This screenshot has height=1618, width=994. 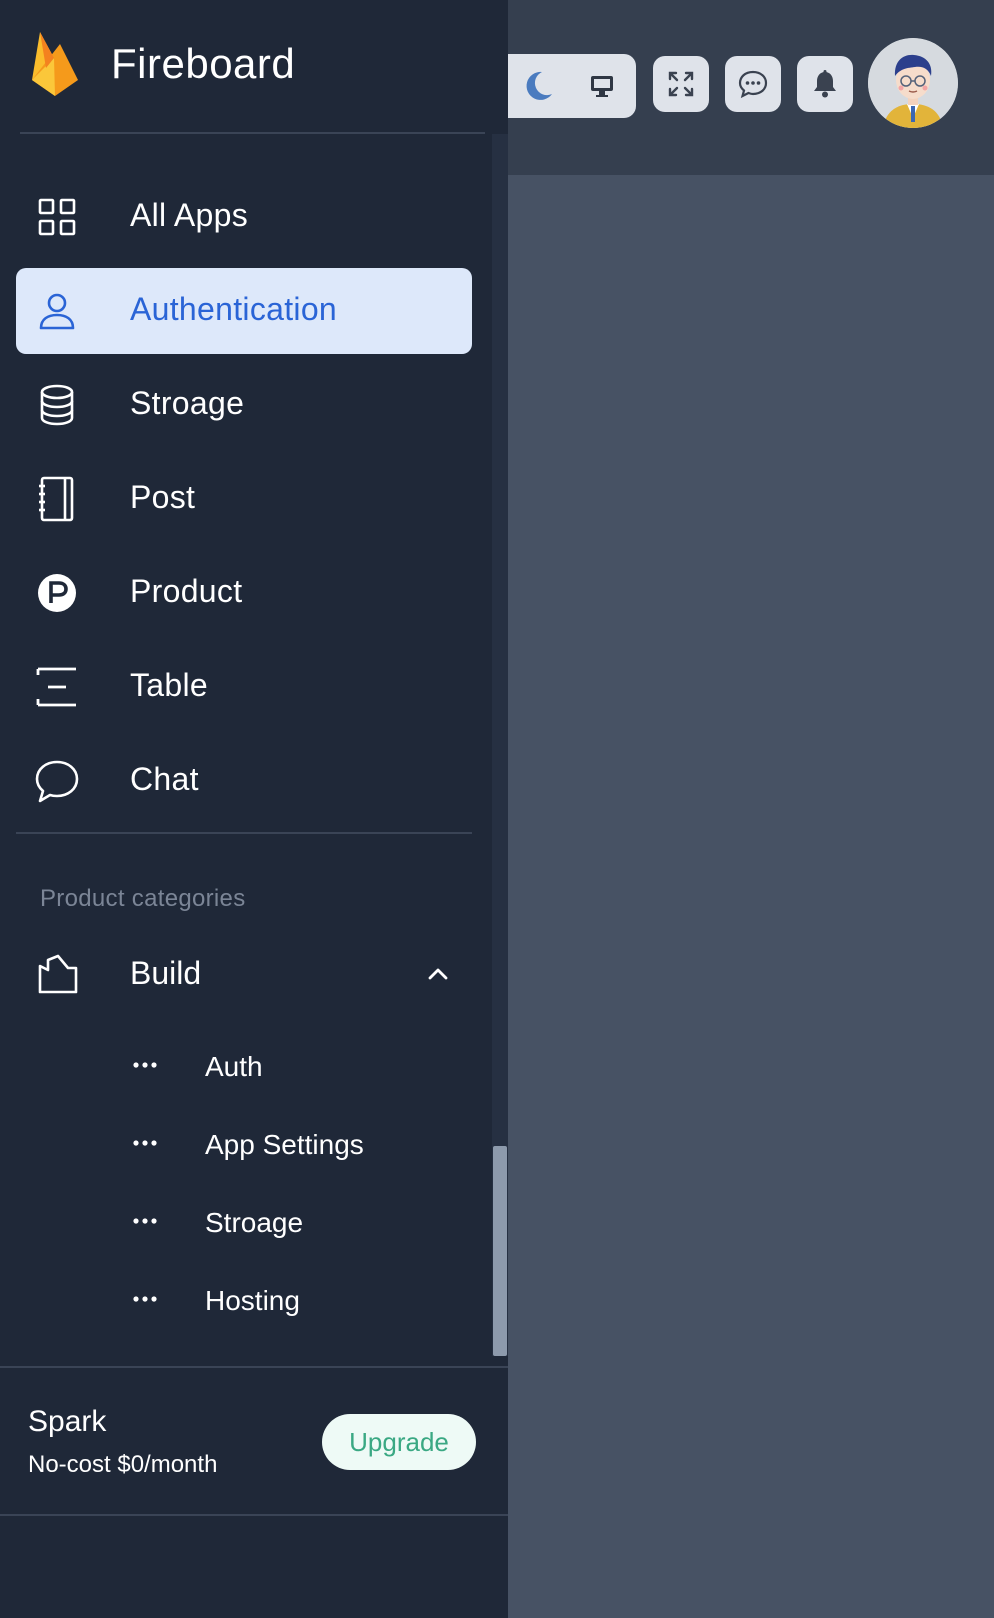 I want to click on fullscreen-button, so click(x=681, y=84).